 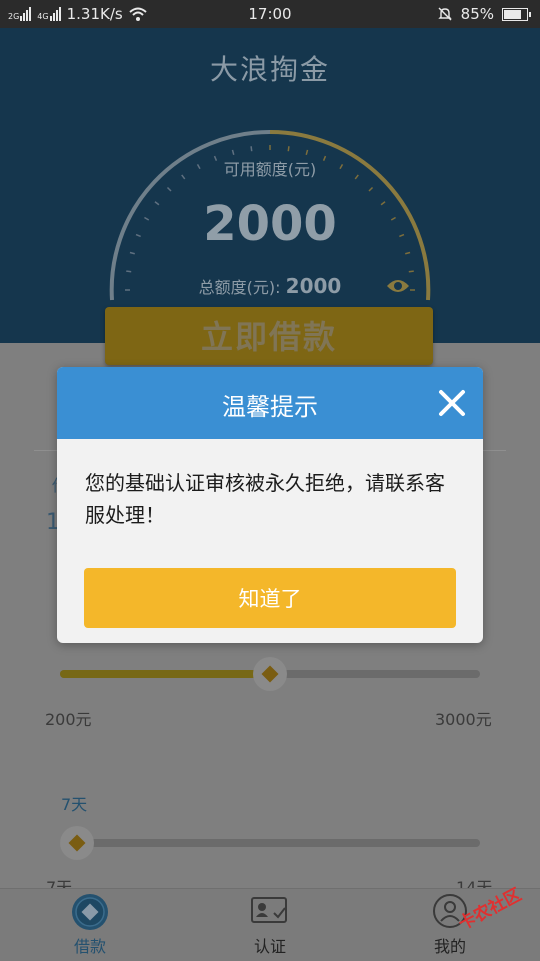 I want to click on got-it-button: 知道了, so click(x=270, y=598).